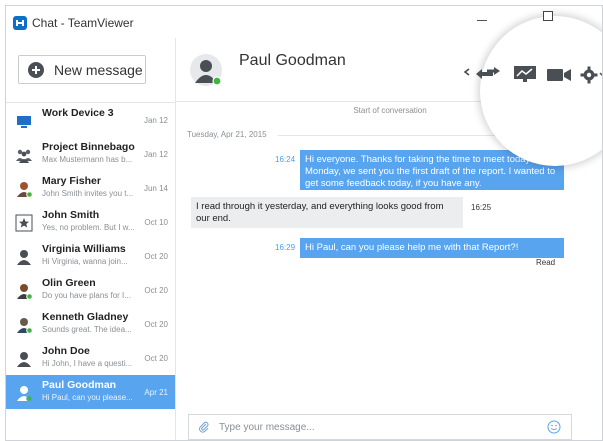 Image resolution: width=603 pixels, height=441 pixels. What do you see at coordinates (559, 75) in the screenshot?
I see `video-call-icon` at bounding box center [559, 75].